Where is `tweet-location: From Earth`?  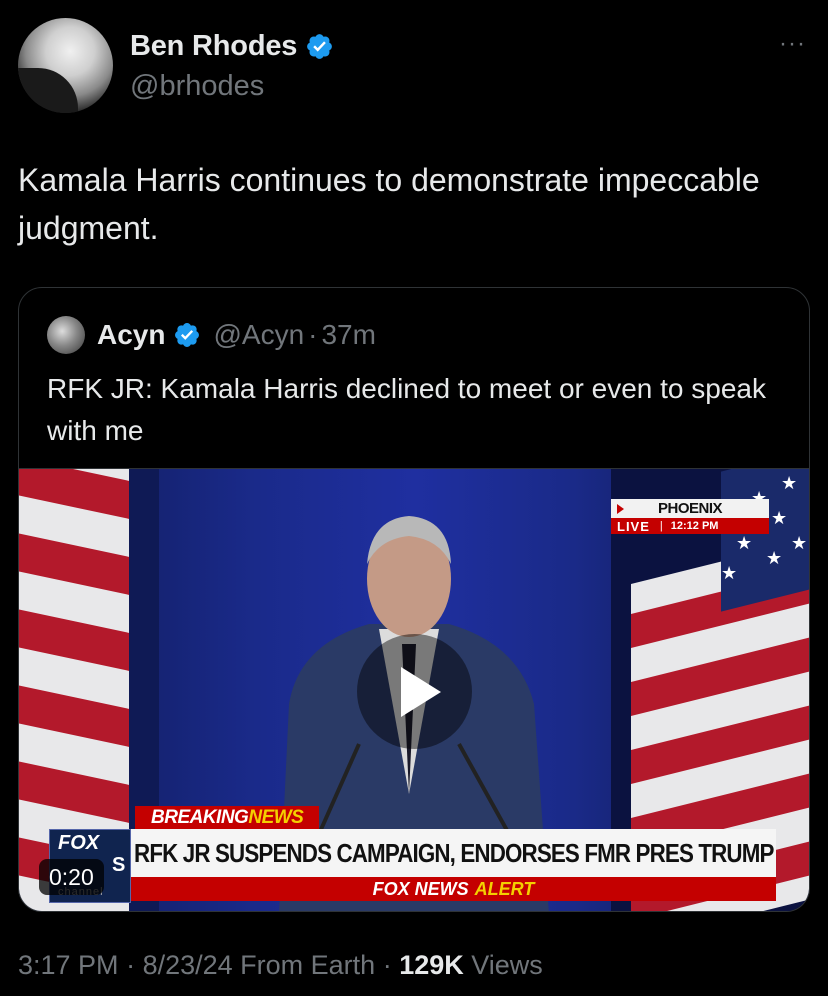
tweet-location: From Earth is located at coordinates (304, 965).